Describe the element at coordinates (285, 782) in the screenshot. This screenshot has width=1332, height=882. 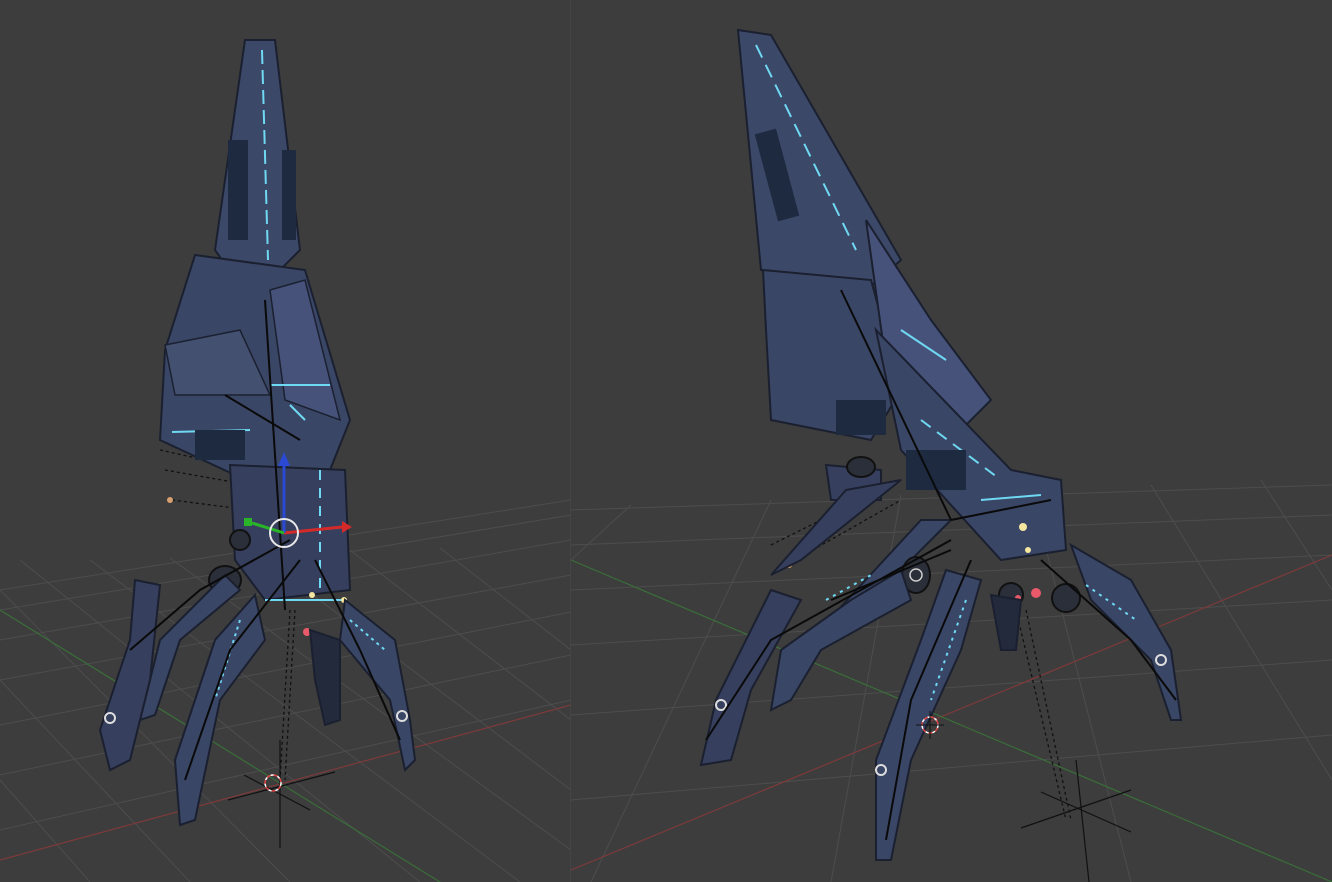
I see `x-axis-line` at that location.